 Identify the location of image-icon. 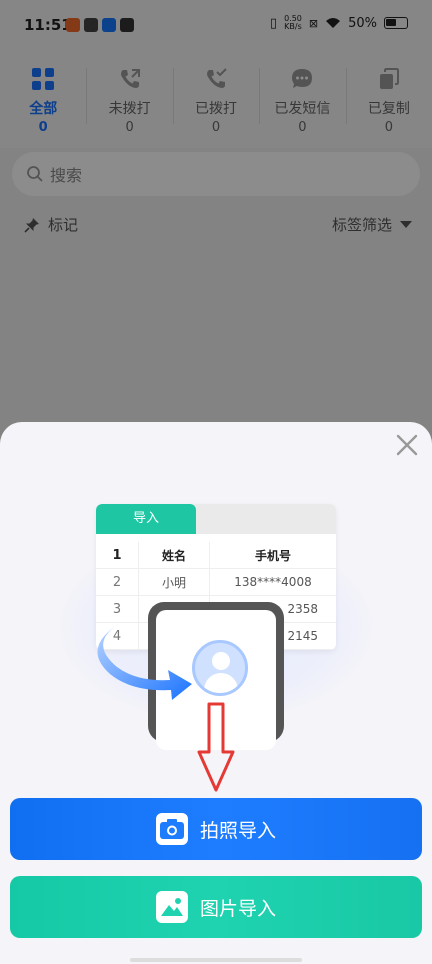
(171, 907).